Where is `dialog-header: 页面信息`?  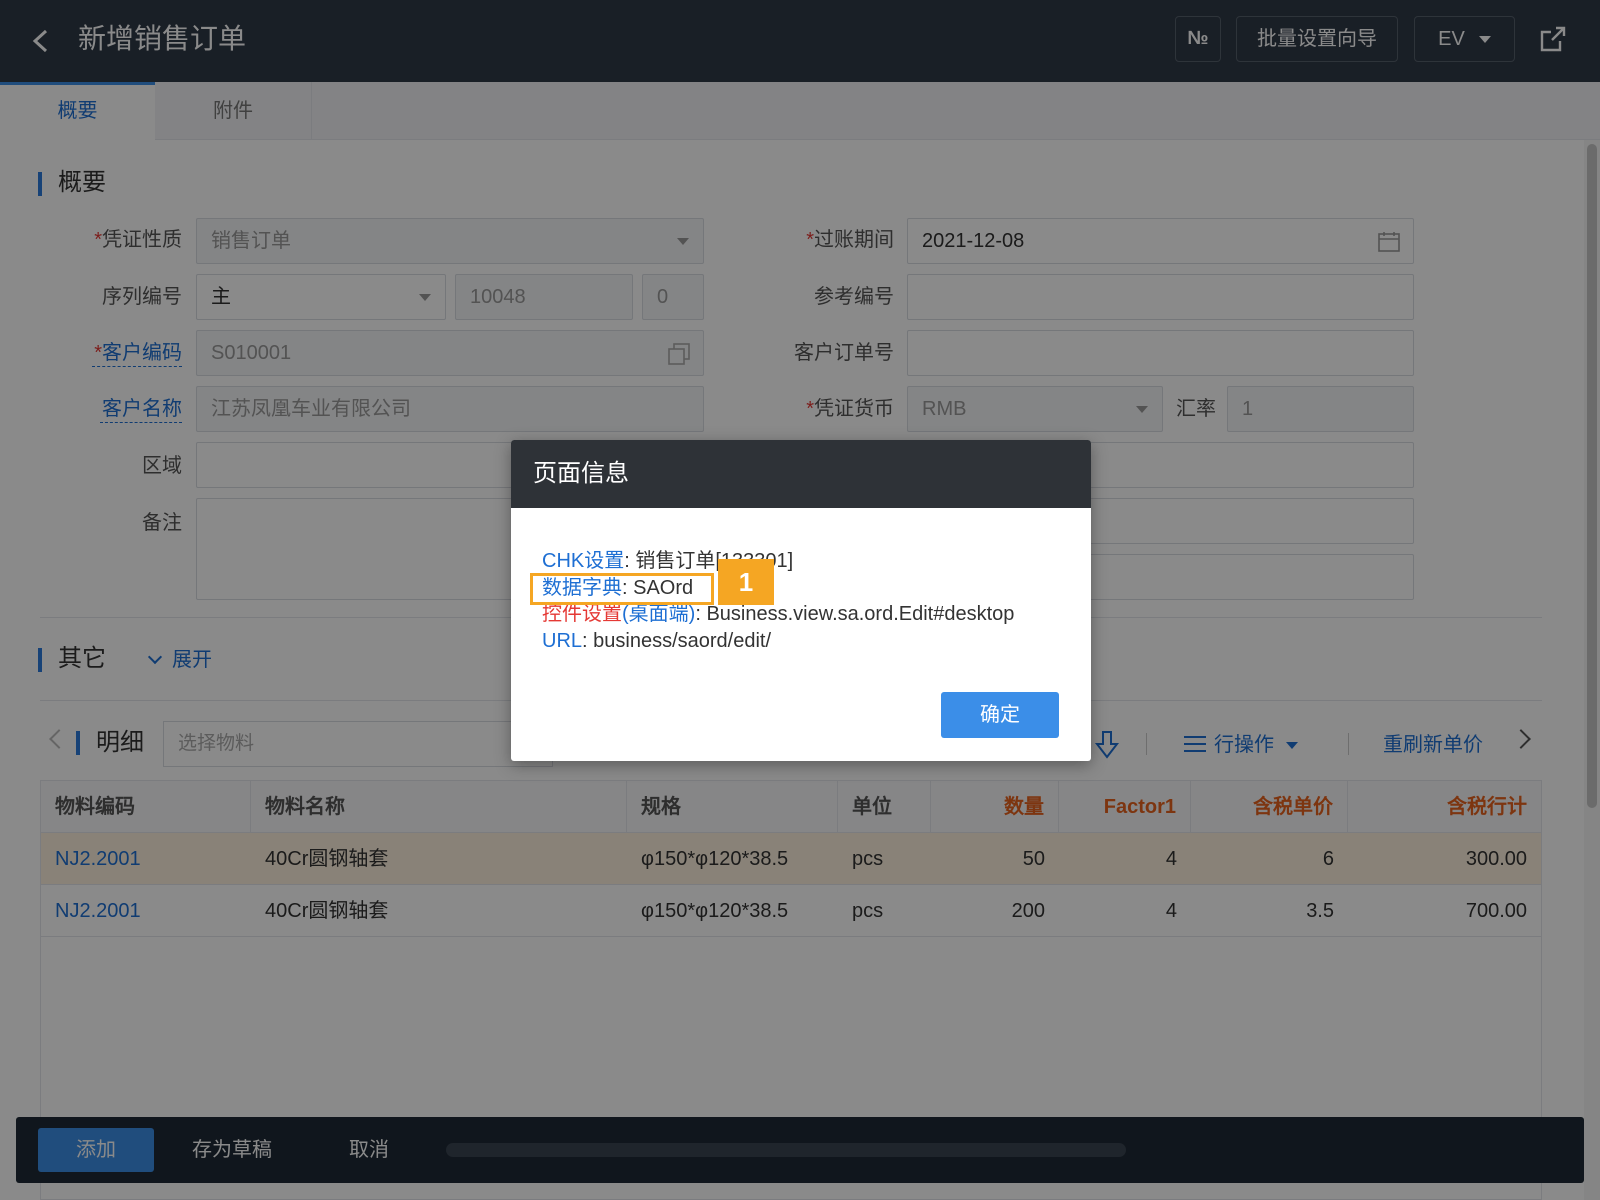
dialog-header: 页面信息 is located at coordinates (801, 474).